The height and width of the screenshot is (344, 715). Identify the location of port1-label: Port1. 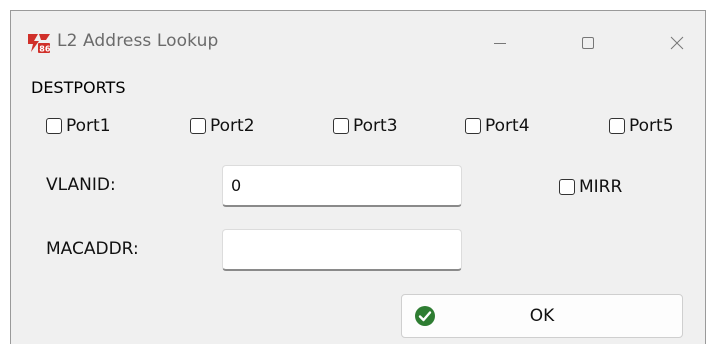
(88, 126).